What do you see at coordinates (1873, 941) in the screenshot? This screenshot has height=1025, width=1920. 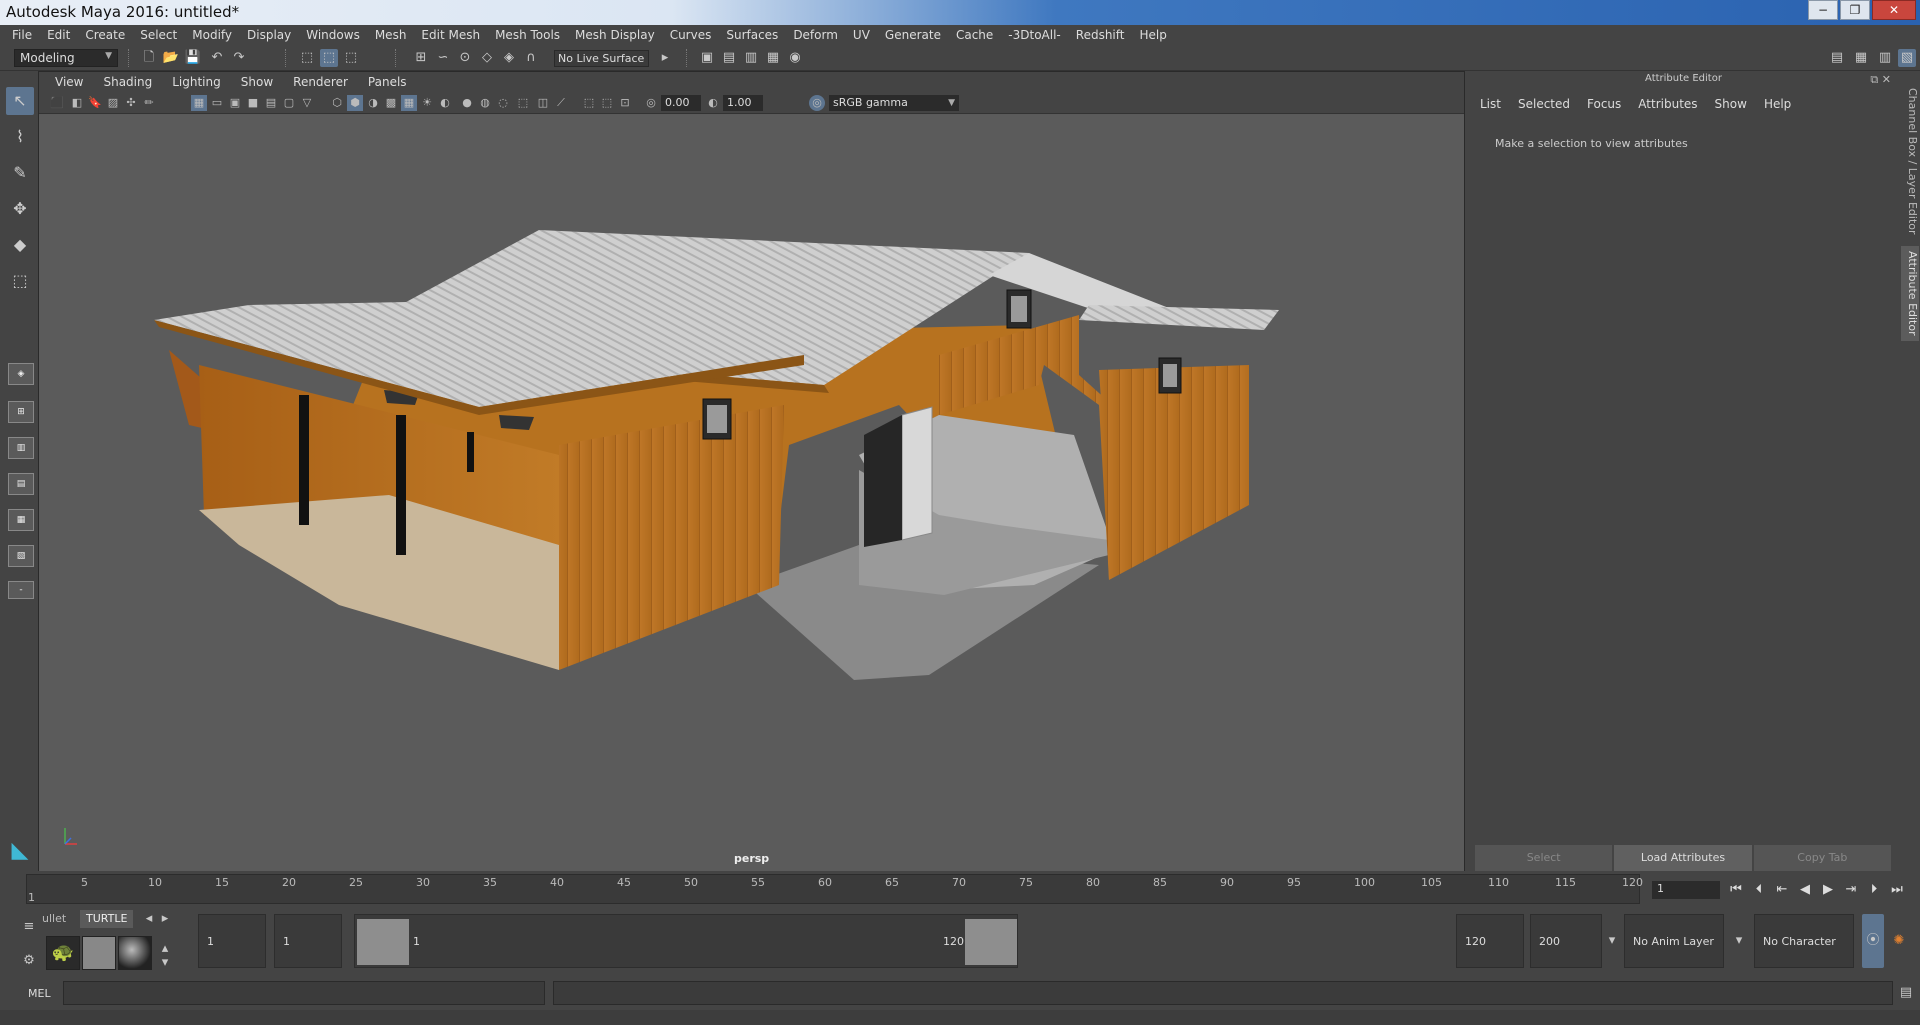 I see `auto-key-icon: ⦿` at bounding box center [1873, 941].